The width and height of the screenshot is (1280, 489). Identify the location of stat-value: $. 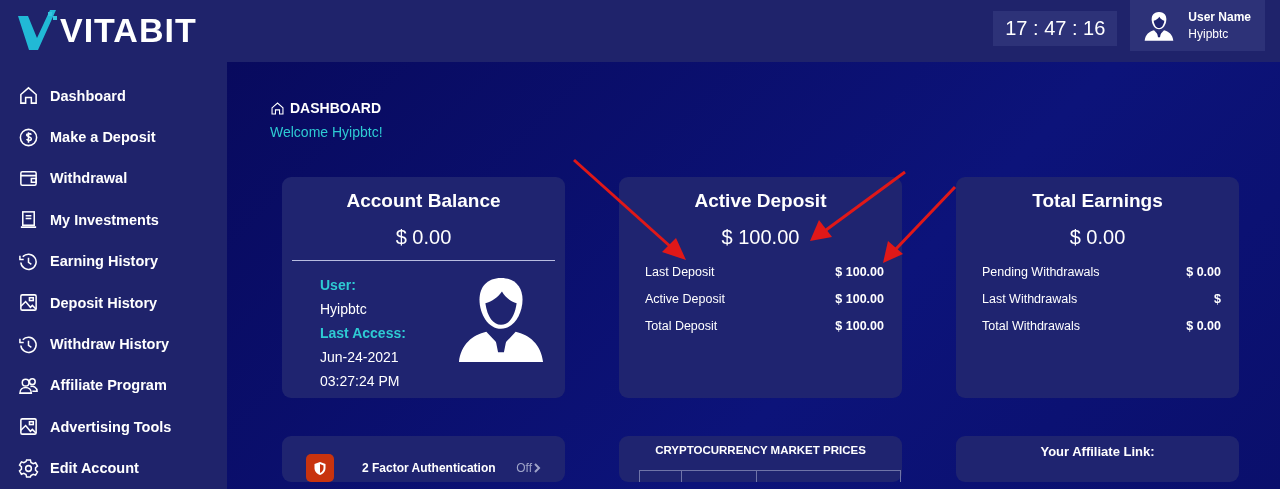
(1217, 300).